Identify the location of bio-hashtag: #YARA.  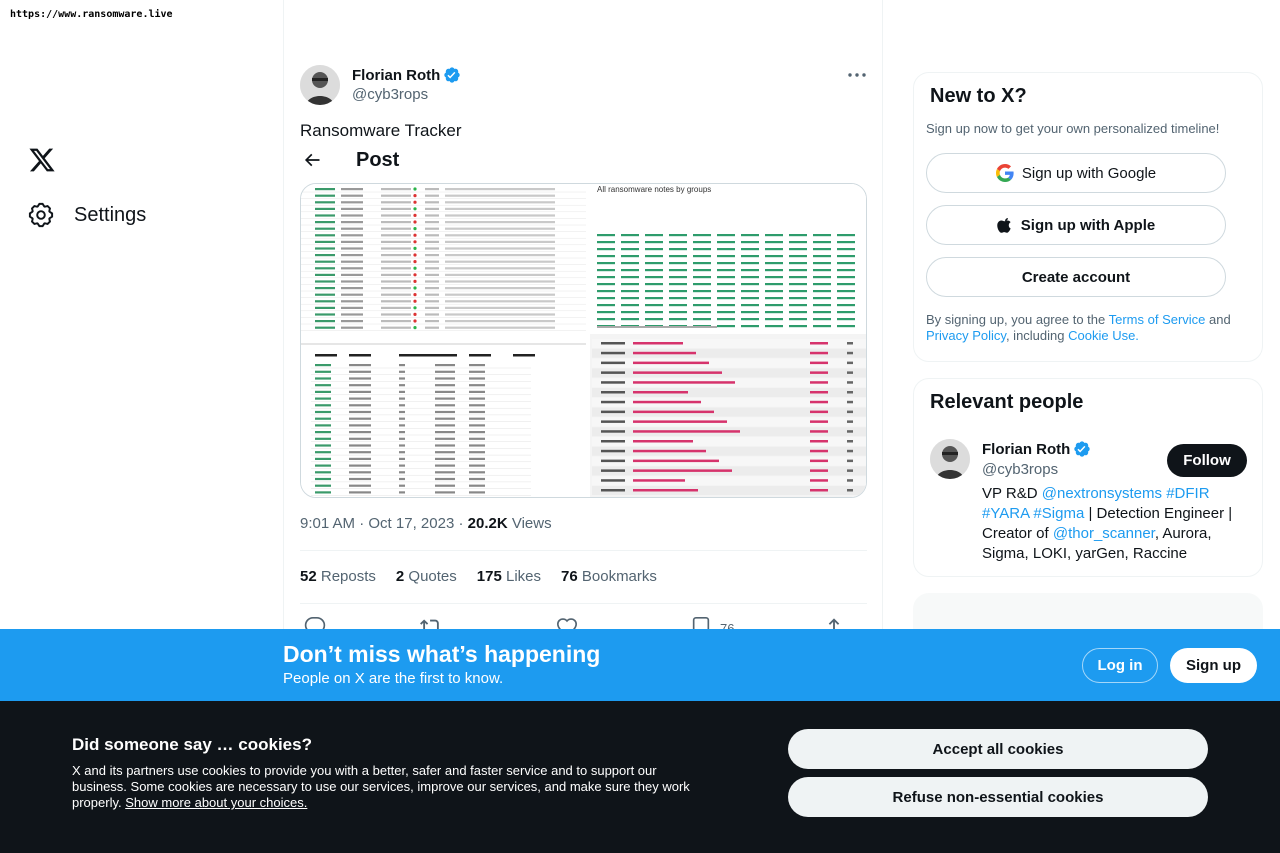
(1005, 513).